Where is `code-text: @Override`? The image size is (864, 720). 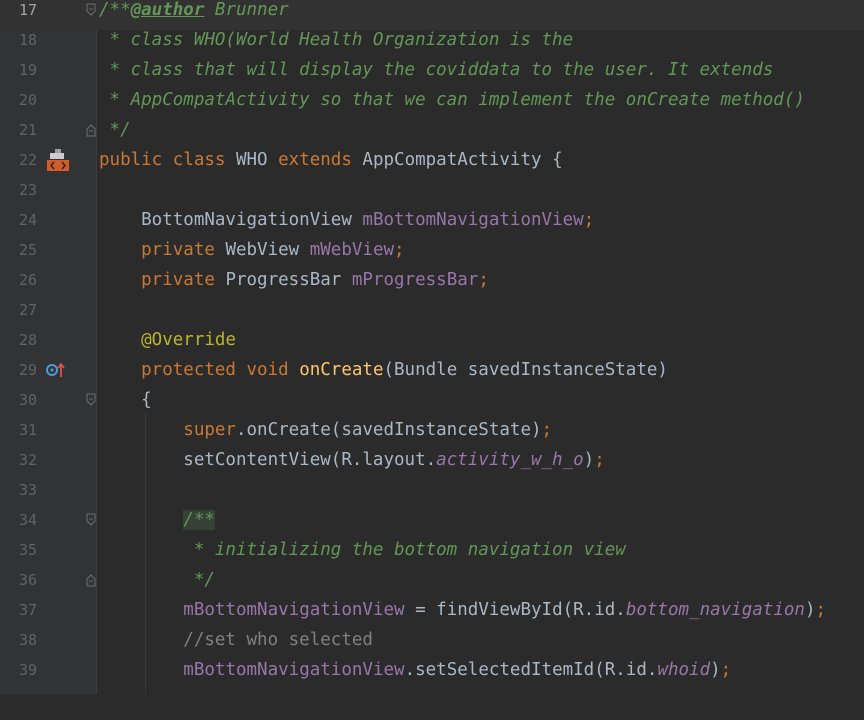
code-text: @Override is located at coordinates (167, 340).